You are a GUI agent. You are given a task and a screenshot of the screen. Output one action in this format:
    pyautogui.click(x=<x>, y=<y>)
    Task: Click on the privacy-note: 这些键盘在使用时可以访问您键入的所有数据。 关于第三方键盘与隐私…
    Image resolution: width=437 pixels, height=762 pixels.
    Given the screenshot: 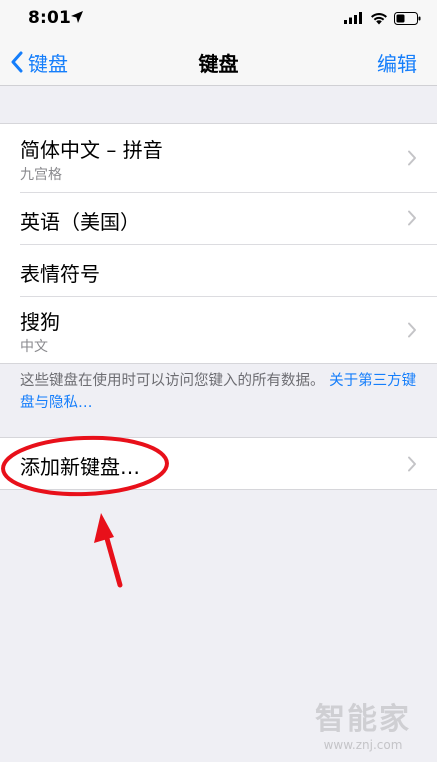 What is the action you would take?
    pyautogui.click(x=220, y=392)
    